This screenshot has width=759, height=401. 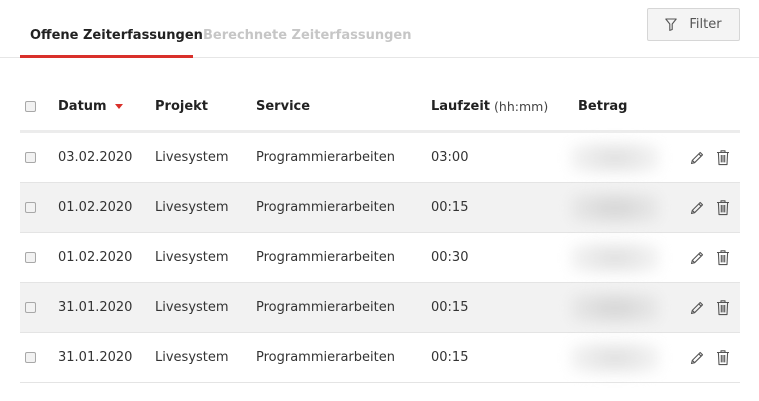 What do you see at coordinates (283, 106) in the screenshot?
I see `column-header-service: Service` at bounding box center [283, 106].